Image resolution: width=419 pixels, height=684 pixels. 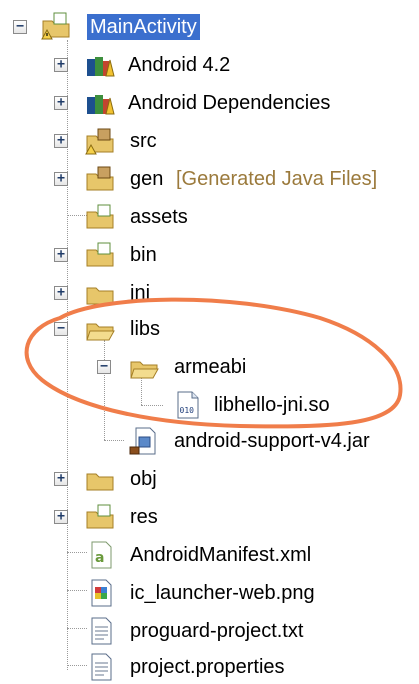 I want to click on generated-files-label: [Generated Java Files], so click(x=277, y=179).